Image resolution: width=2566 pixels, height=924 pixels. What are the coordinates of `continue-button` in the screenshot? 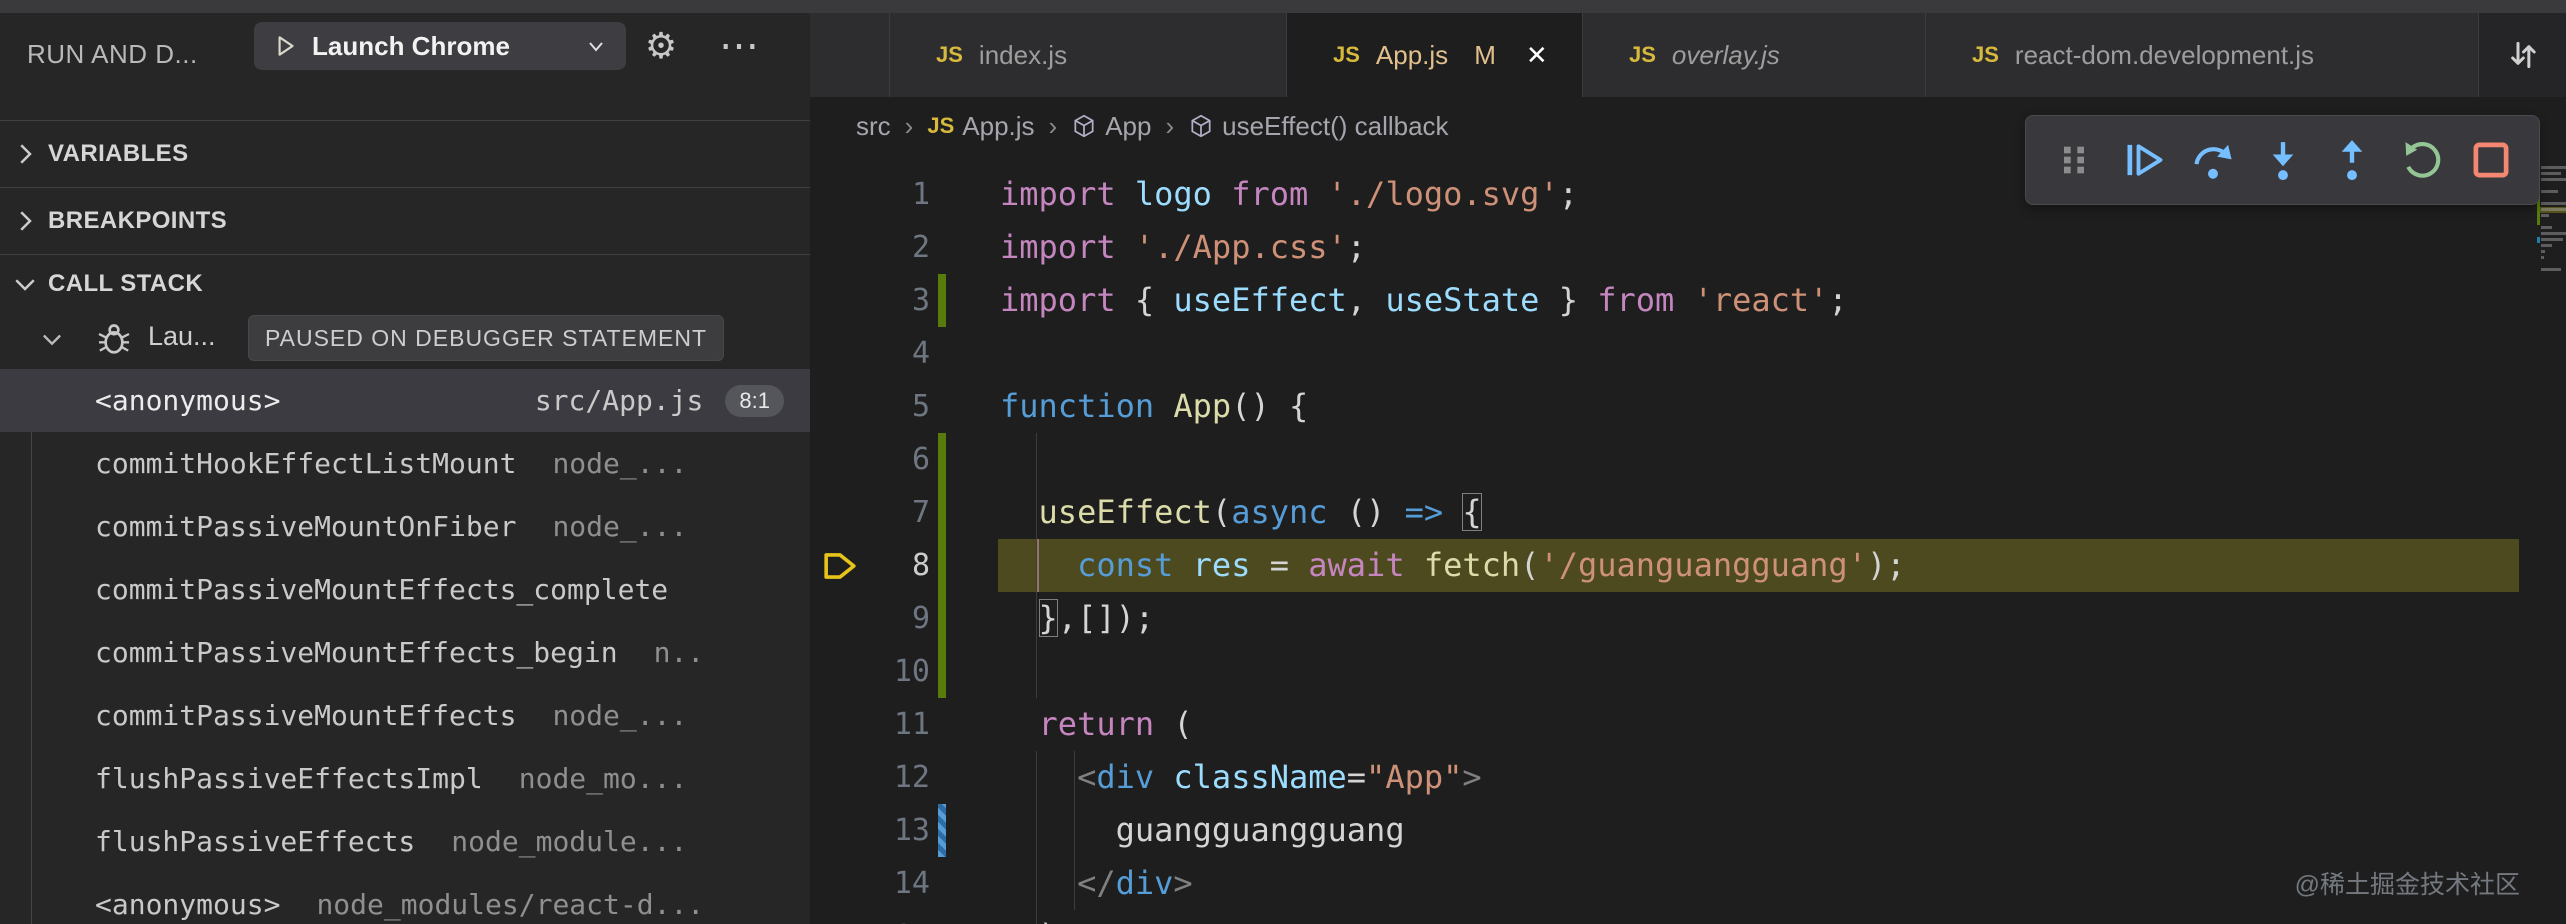 It's located at (2144, 160).